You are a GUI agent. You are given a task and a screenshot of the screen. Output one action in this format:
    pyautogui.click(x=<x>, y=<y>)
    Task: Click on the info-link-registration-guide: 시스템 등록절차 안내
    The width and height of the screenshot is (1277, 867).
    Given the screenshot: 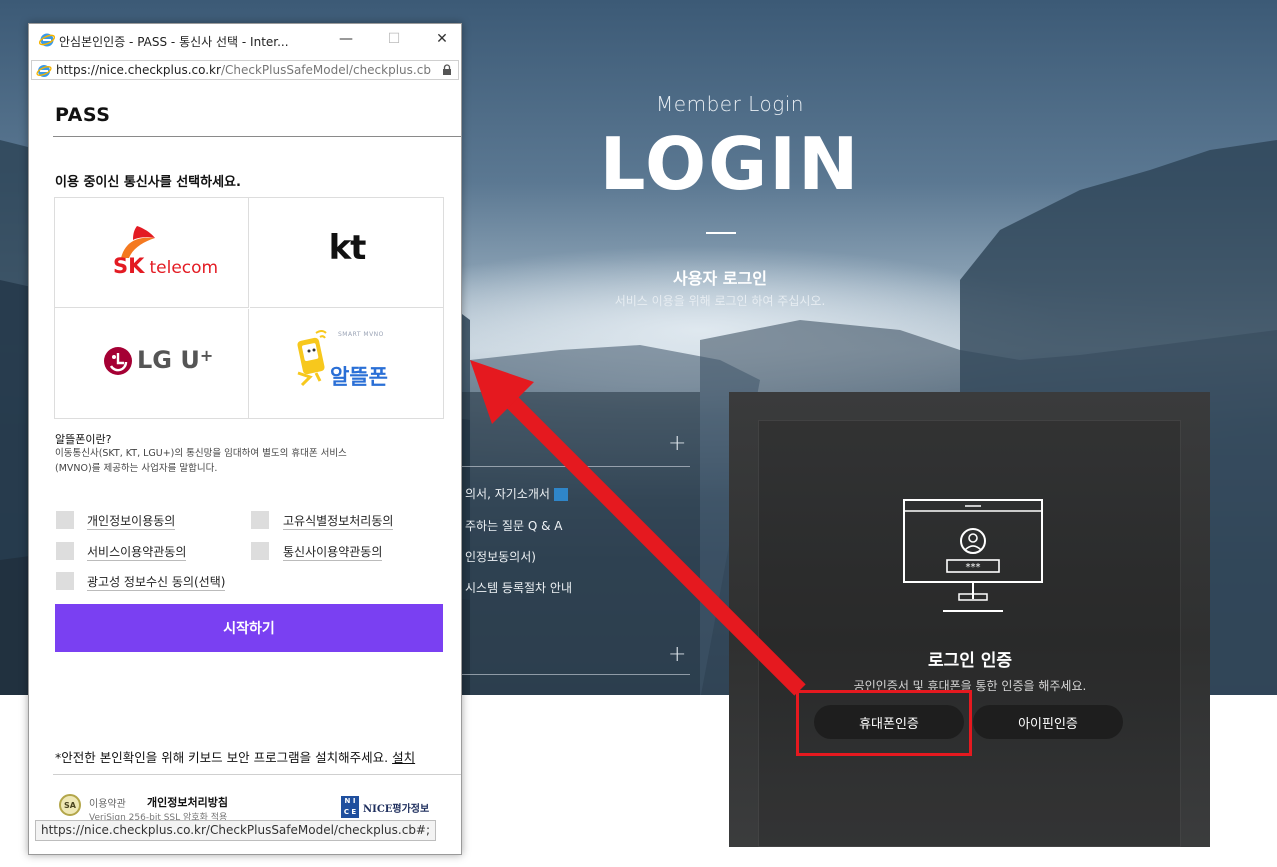 What is the action you would take?
    pyautogui.click(x=518, y=587)
    